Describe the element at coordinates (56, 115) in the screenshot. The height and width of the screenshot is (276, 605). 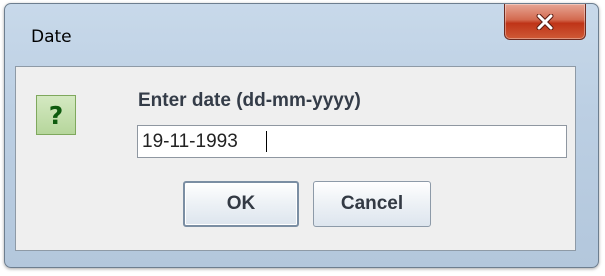
I see `question-icon: ?` at that location.